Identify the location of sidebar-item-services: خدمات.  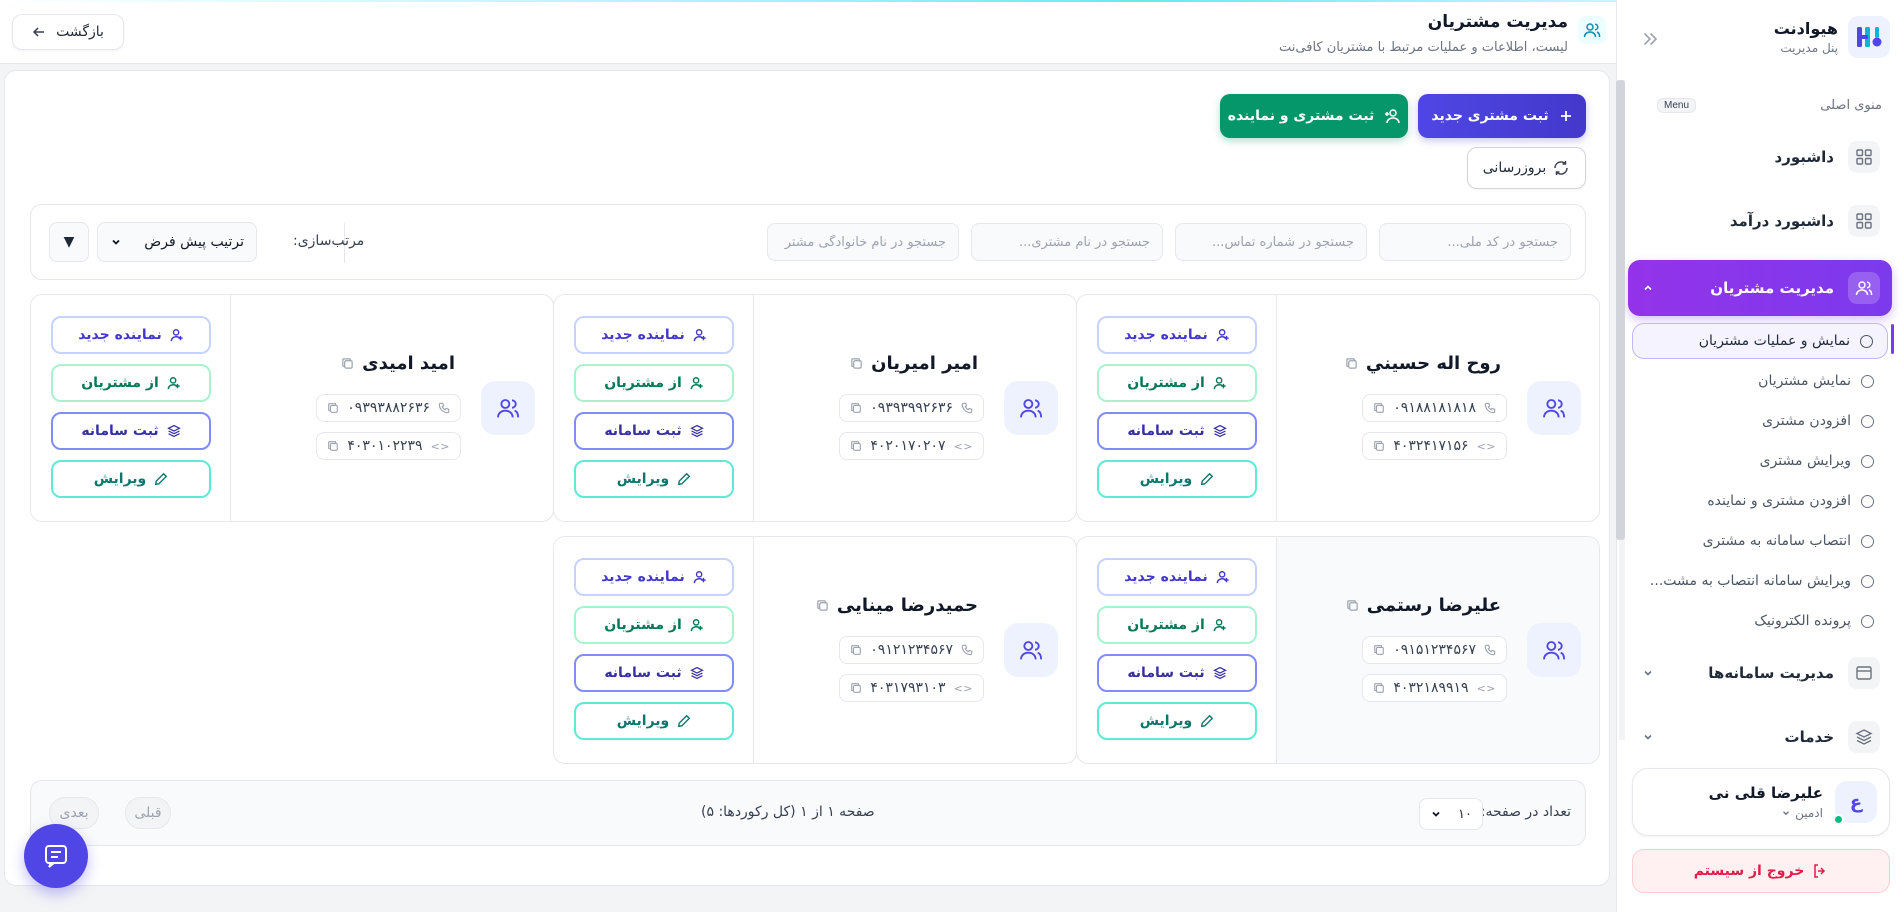
(1760, 737).